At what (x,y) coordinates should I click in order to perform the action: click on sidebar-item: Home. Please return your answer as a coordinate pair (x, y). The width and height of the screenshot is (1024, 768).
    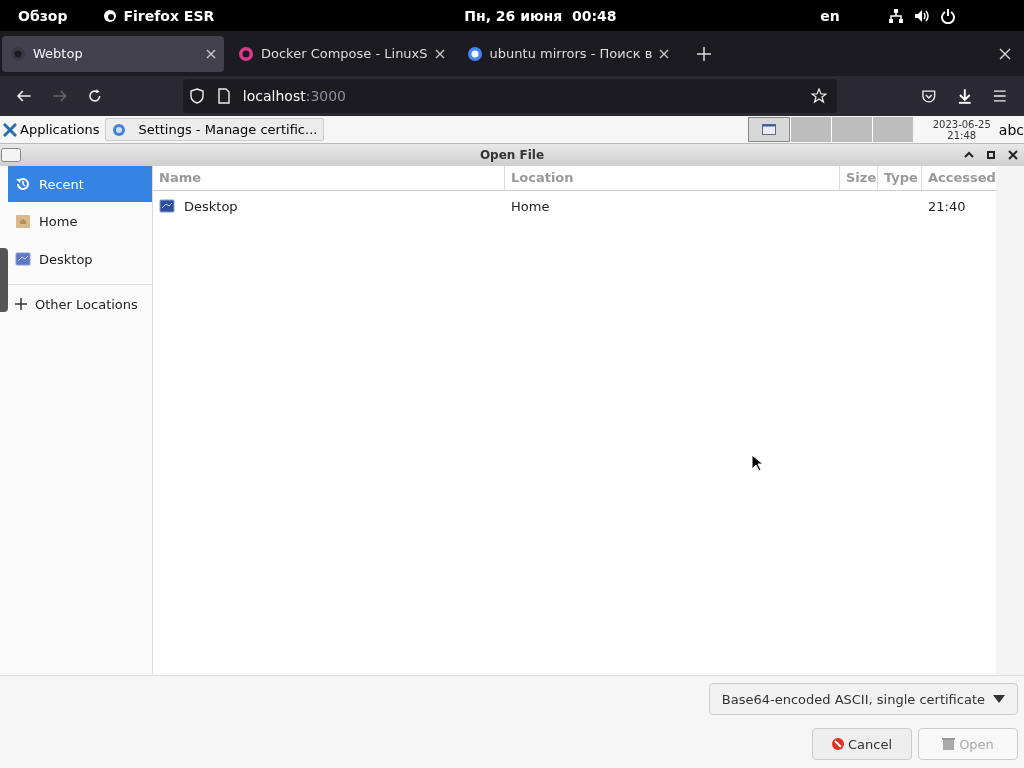
    Looking at the image, I should click on (80, 221).